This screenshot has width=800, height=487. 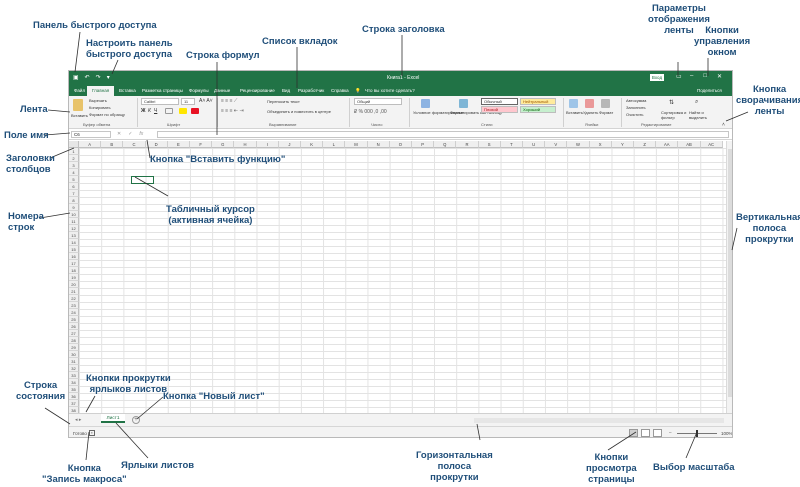 What do you see at coordinates (578, 144) in the screenshot?
I see `column-header: W` at bounding box center [578, 144].